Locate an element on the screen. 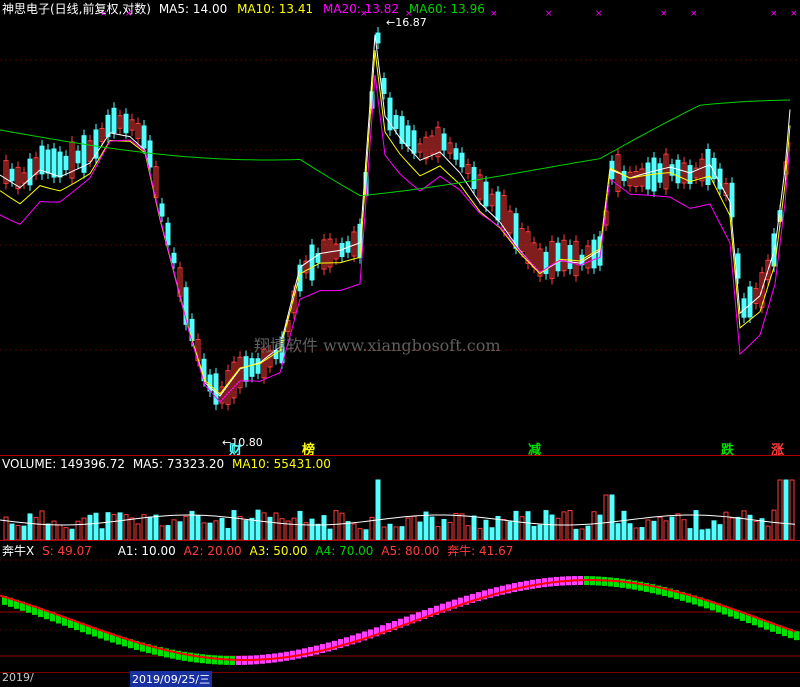 The width and height of the screenshot is (800, 687). ma20-label: MA20: 13.82 is located at coordinates (360, 9).